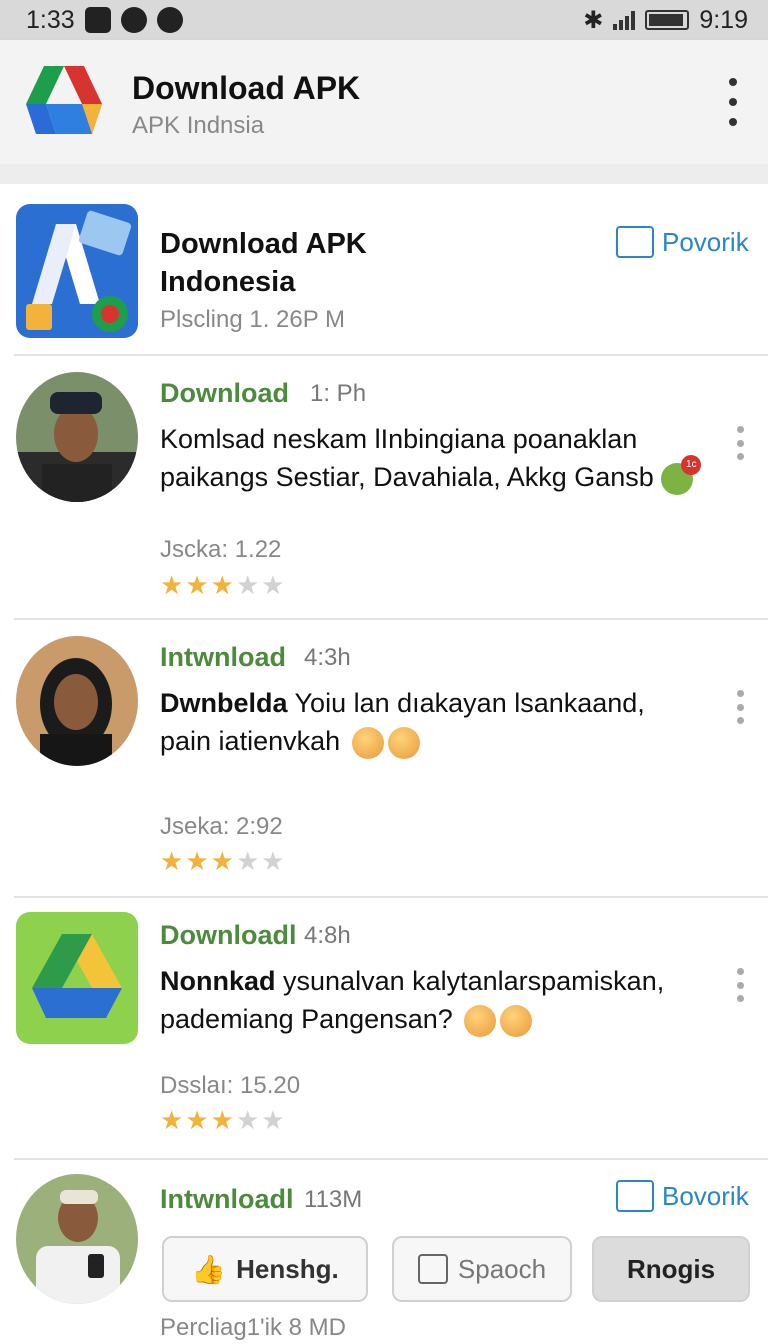 The height and width of the screenshot is (1344, 768). Describe the element at coordinates (384, 174) in the screenshot. I see `separator-strip` at that location.